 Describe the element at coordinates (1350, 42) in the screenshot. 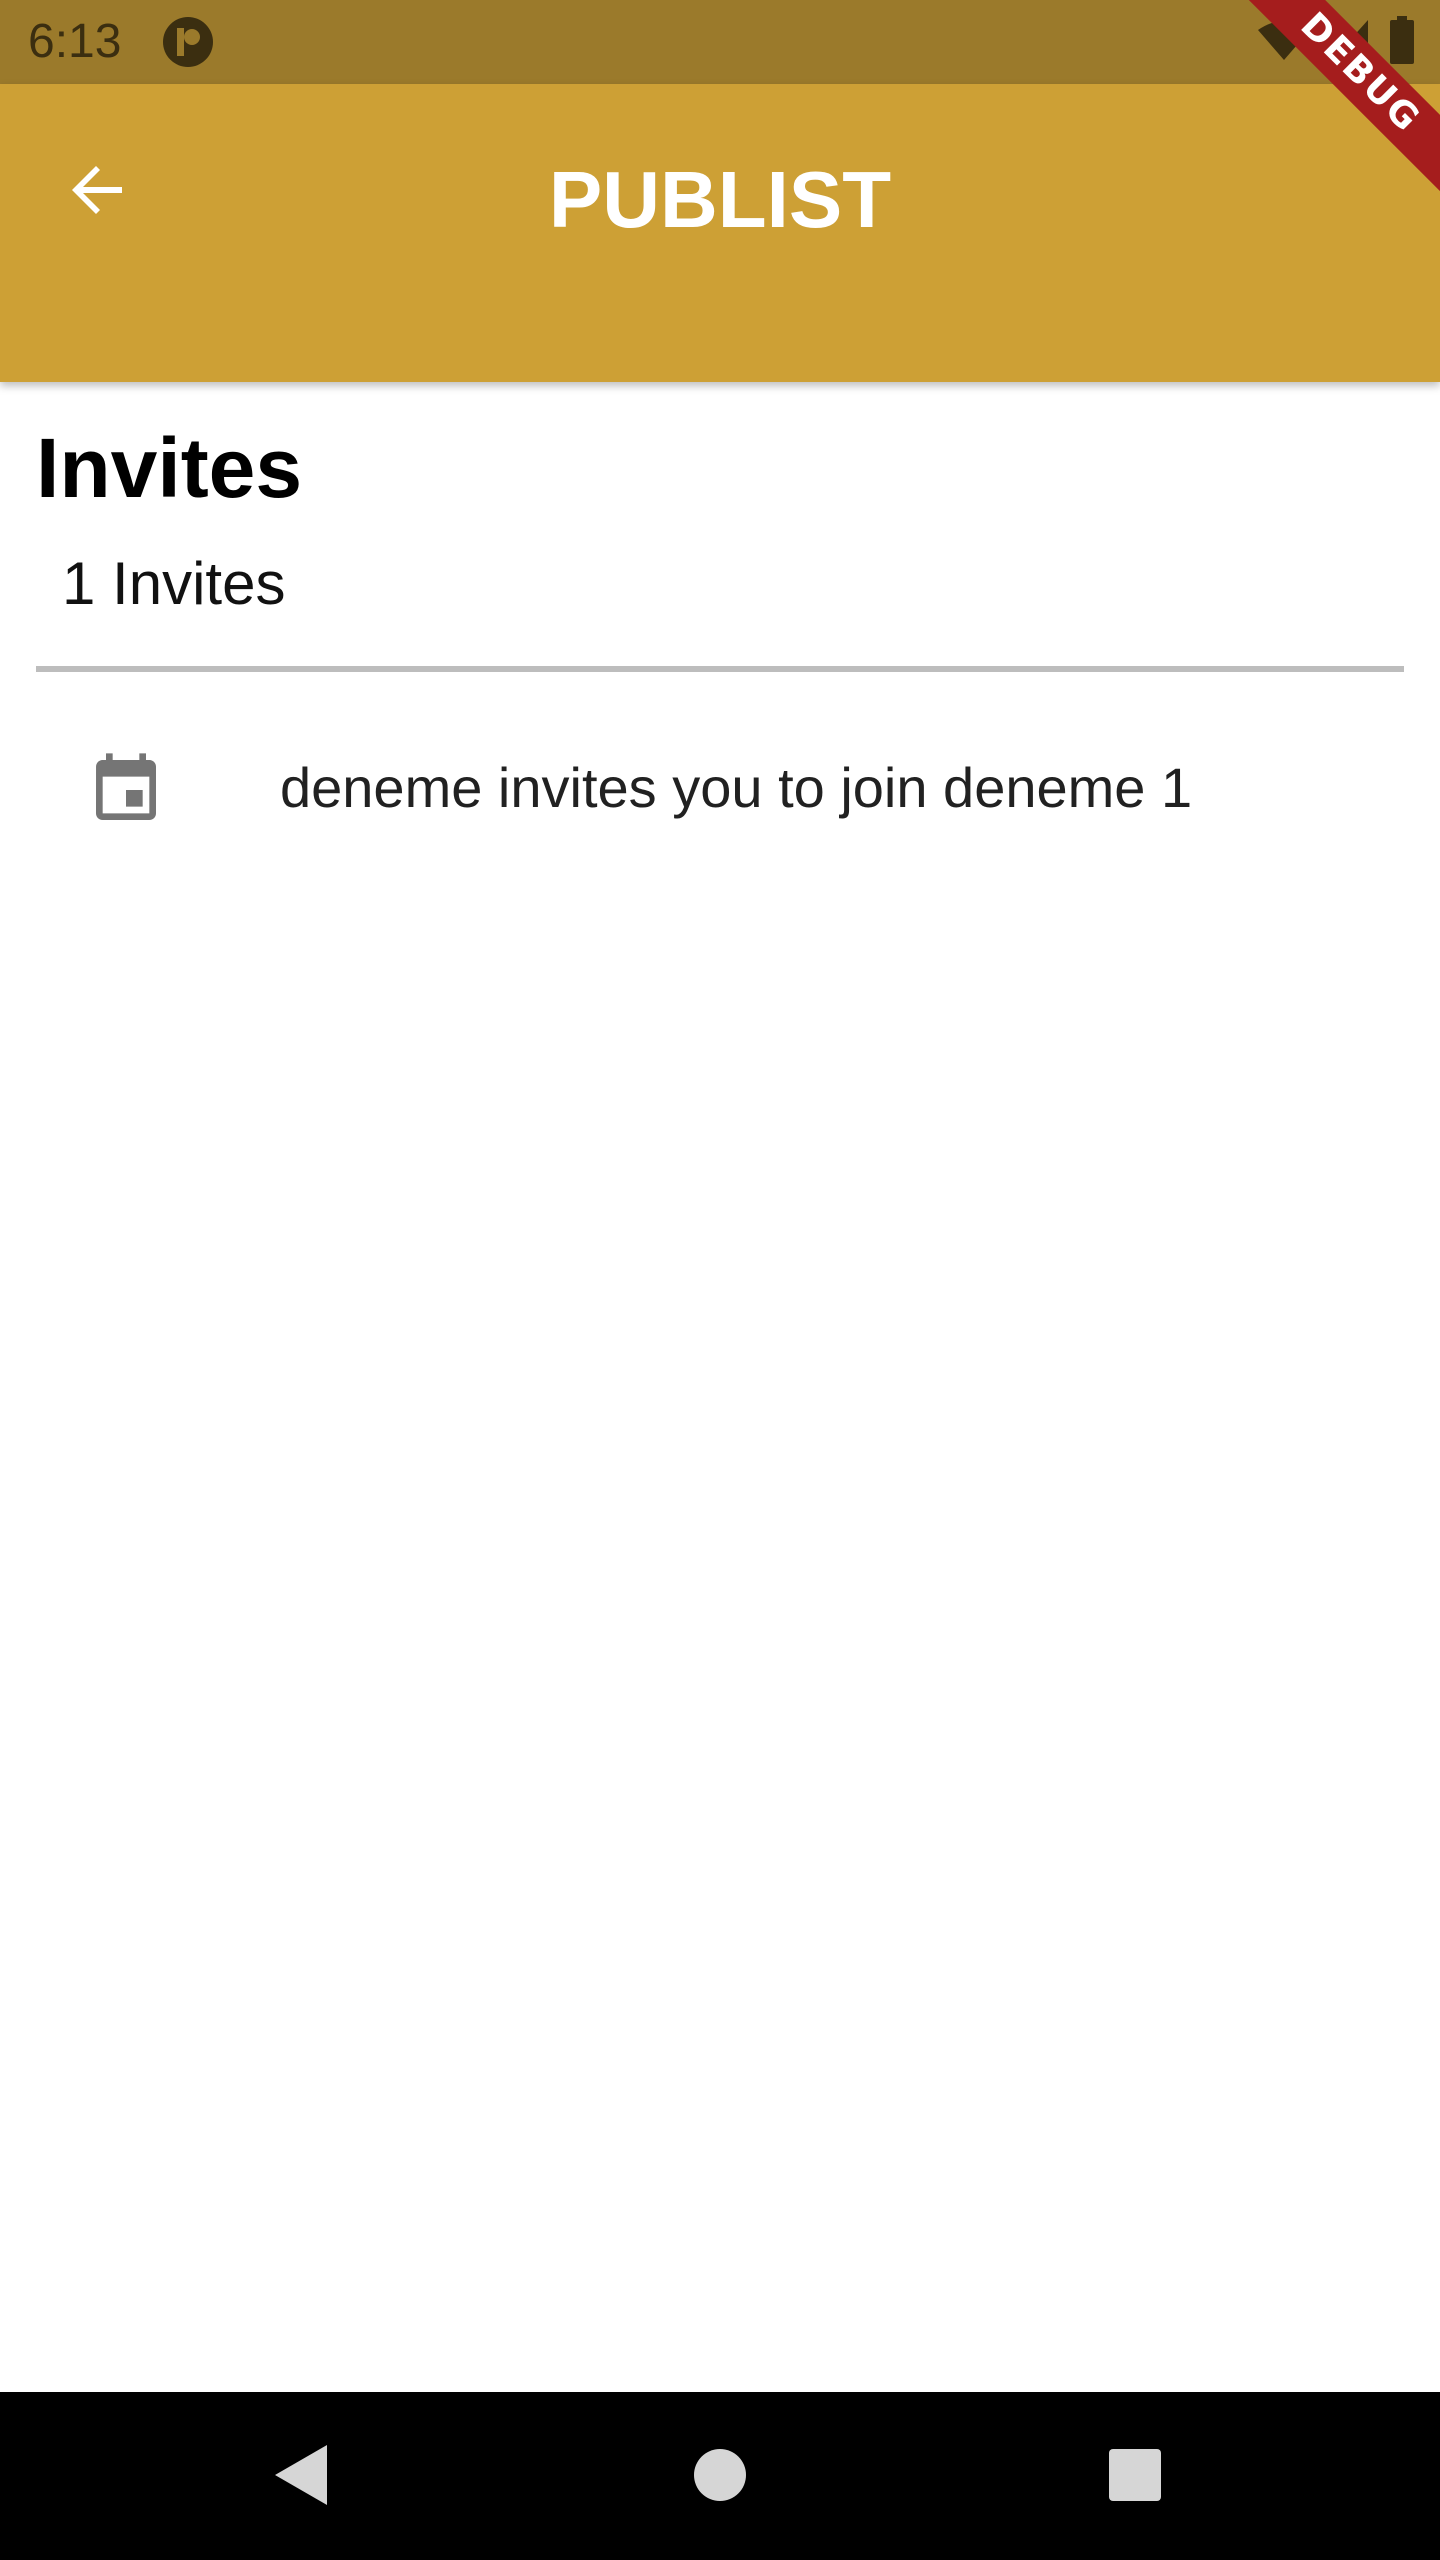

I see `signal-icon` at that location.